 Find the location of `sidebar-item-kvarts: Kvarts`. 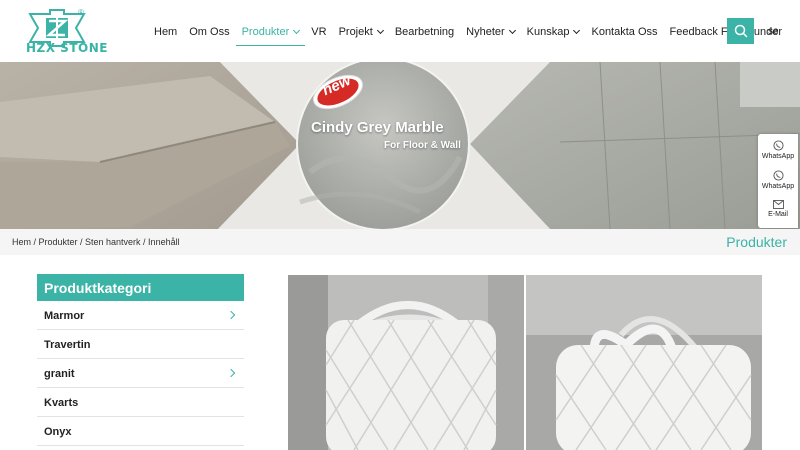

sidebar-item-kvarts: Kvarts is located at coordinates (140, 402).